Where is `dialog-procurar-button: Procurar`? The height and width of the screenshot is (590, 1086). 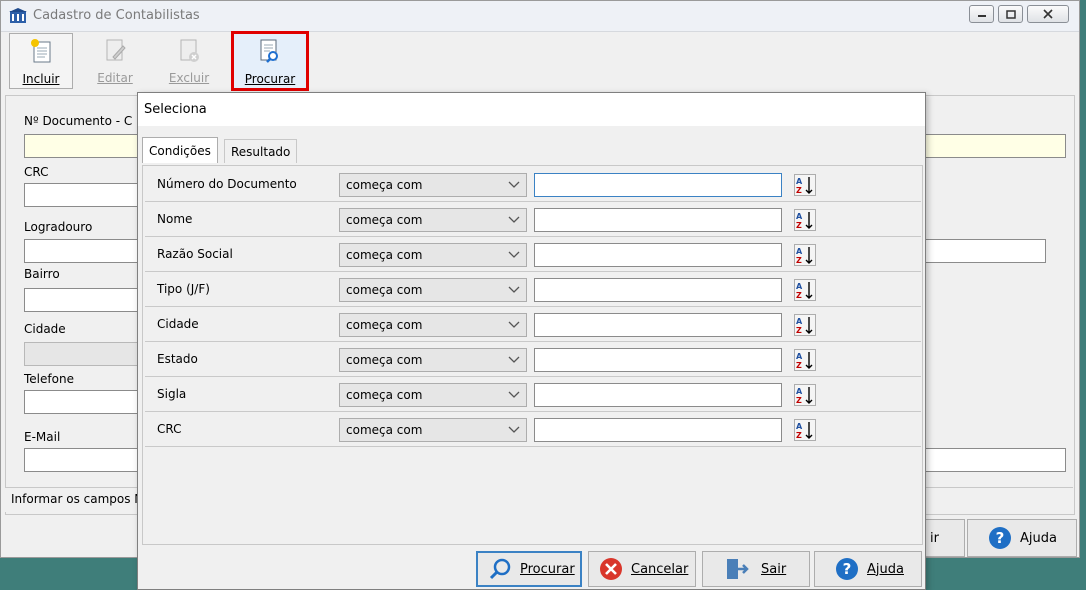
dialog-procurar-button: Procurar is located at coordinates (529, 569).